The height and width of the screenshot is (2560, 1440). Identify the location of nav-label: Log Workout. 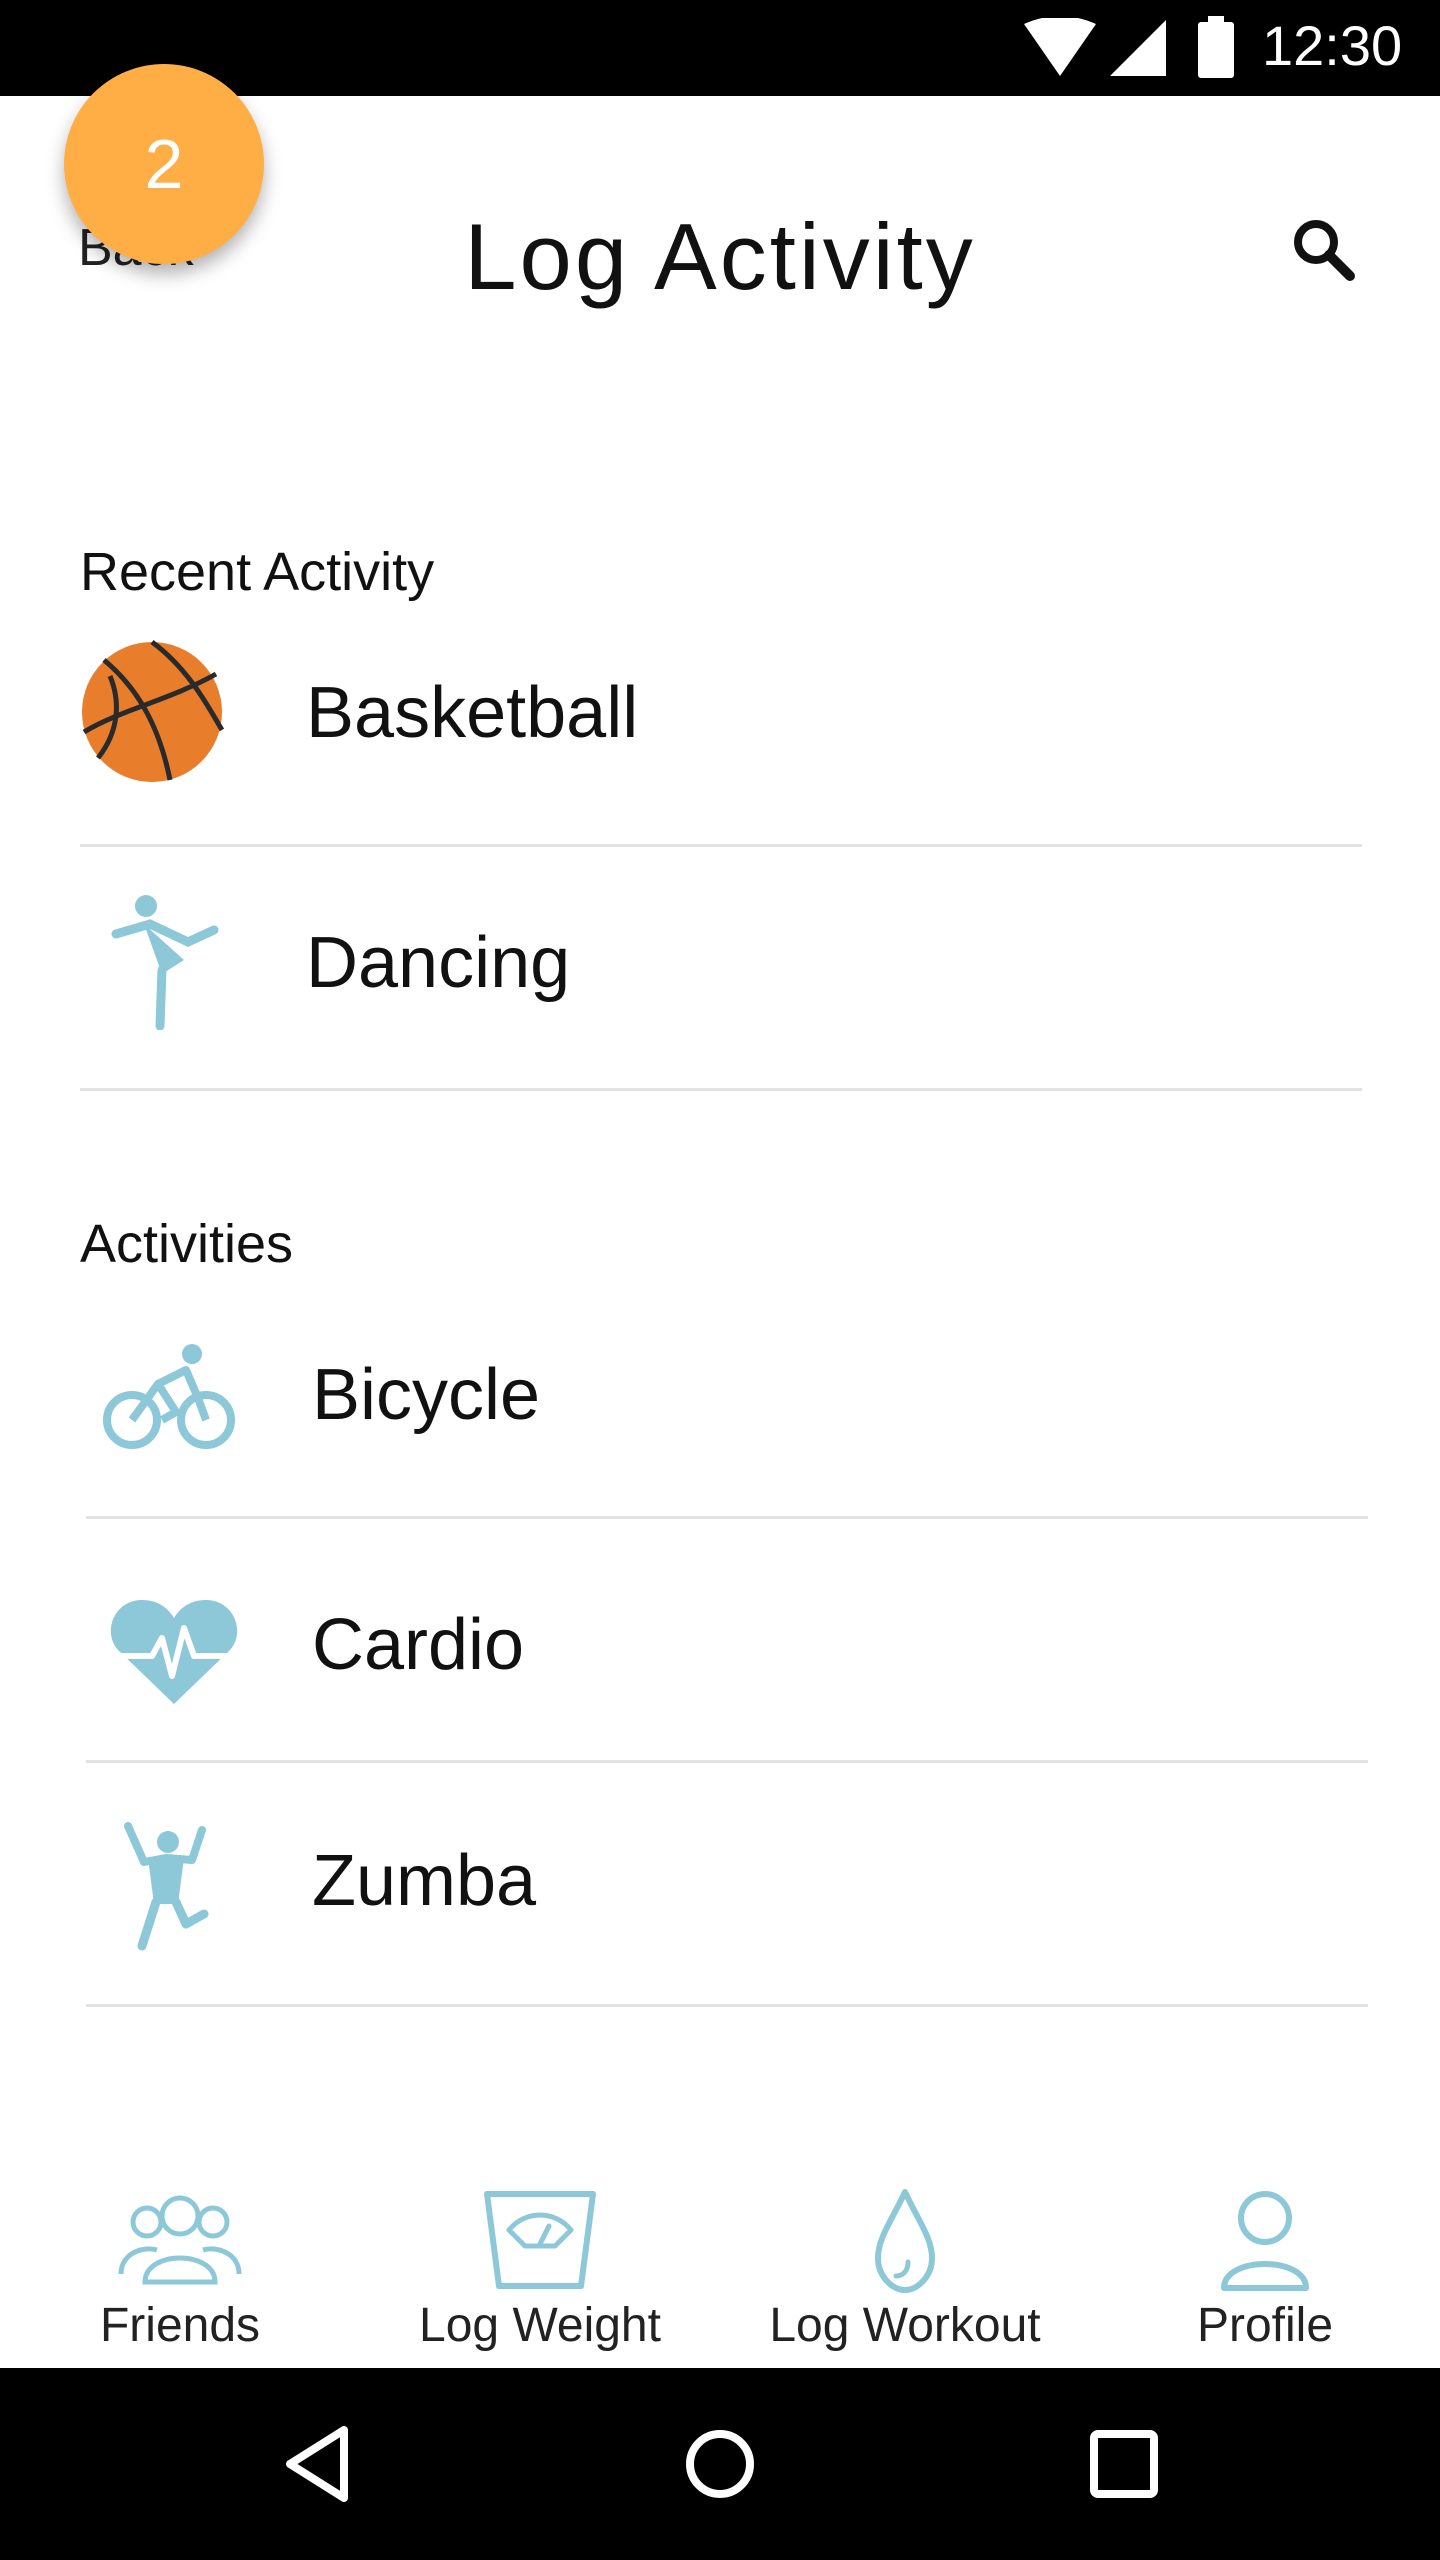
(905, 2325).